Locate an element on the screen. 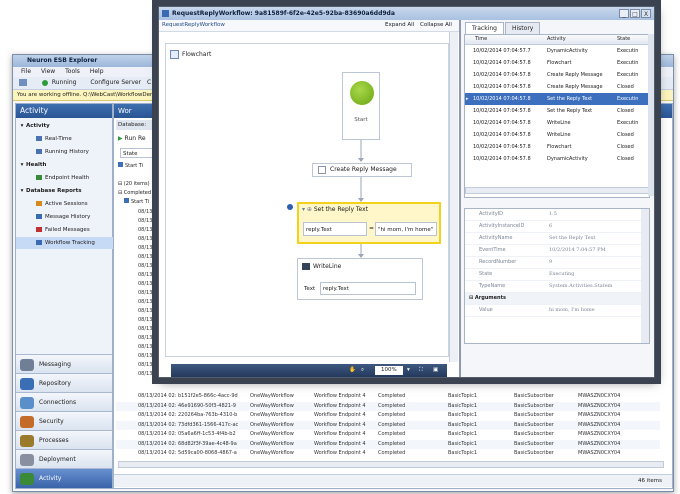  grid-horizontal-scrollbar is located at coordinates (391, 464).